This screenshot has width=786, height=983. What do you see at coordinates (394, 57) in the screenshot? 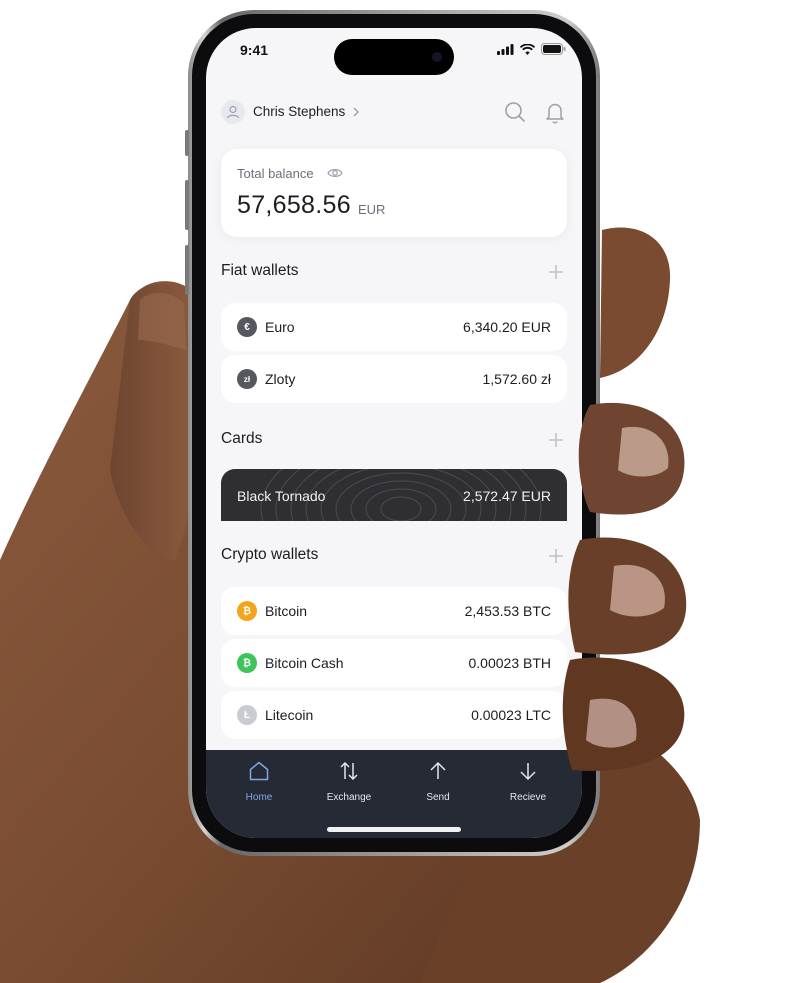
I see `dynamic-island` at bounding box center [394, 57].